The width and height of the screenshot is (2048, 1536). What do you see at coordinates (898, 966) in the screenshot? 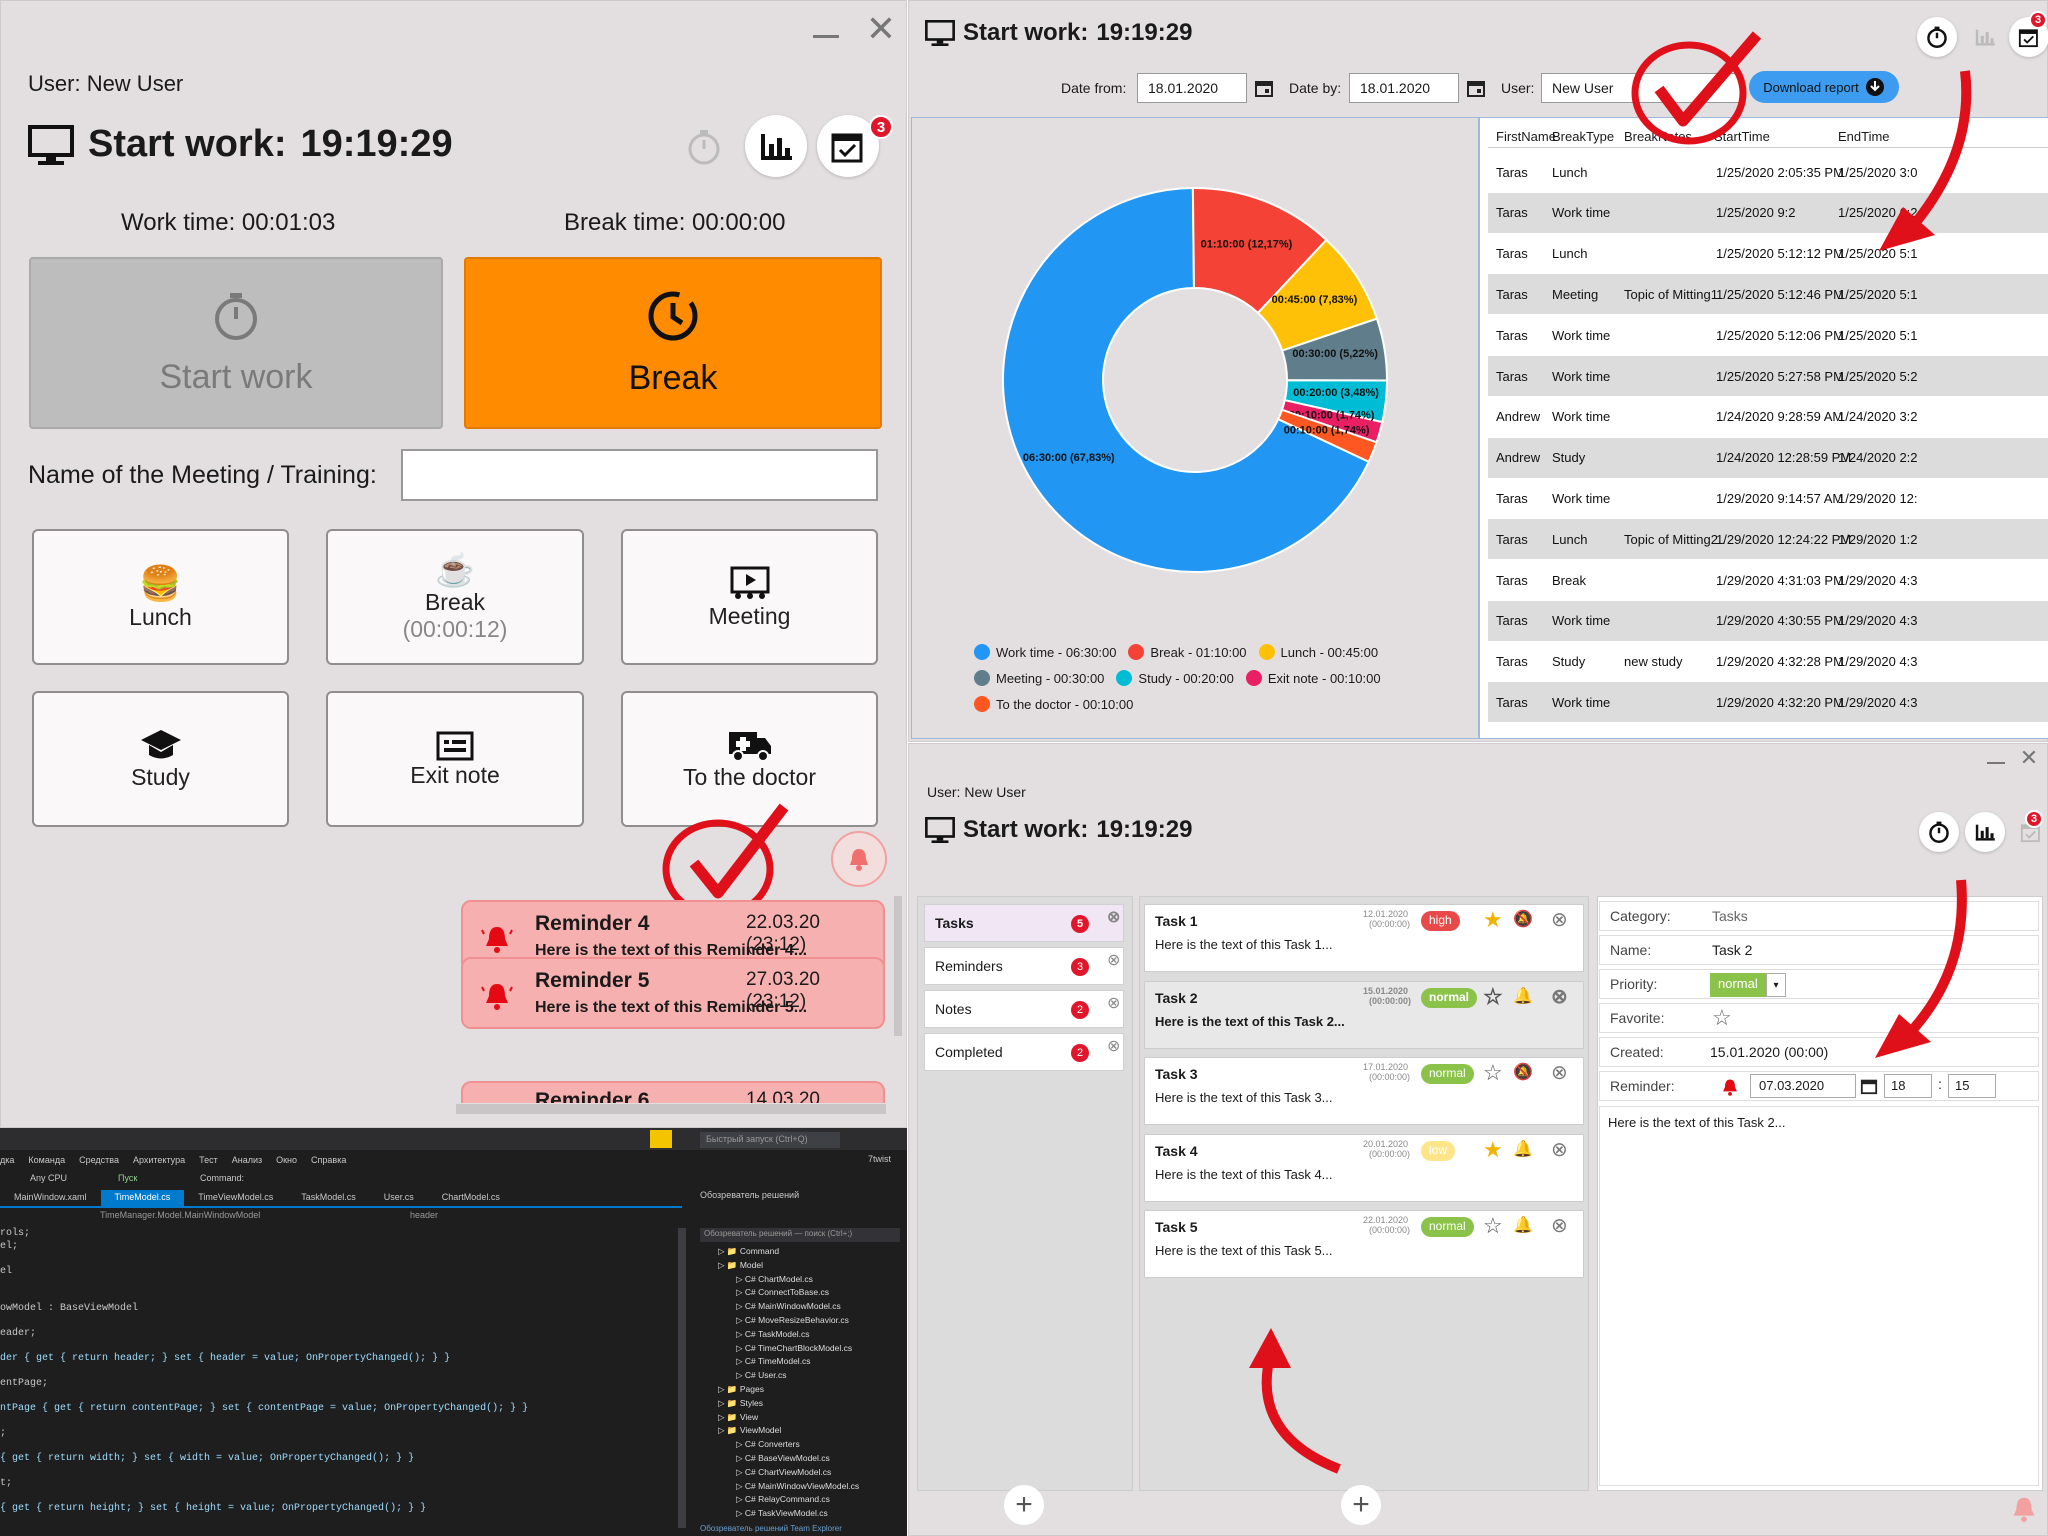
I see `vertical-scrollbar` at bounding box center [898, 966].